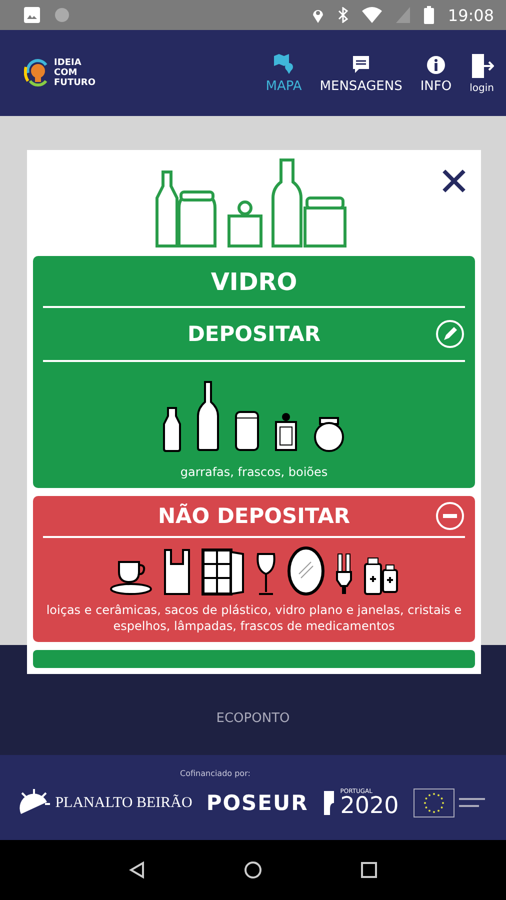  I want to click on image-icon, so click(32, 15).